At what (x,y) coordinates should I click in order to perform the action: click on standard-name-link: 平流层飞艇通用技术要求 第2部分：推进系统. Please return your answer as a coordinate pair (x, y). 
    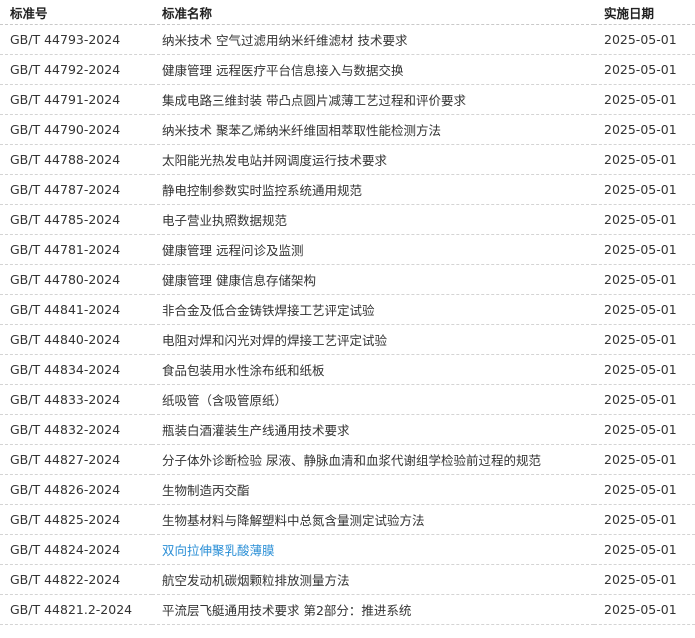
    Looking at the image, I should click on (373, 609).